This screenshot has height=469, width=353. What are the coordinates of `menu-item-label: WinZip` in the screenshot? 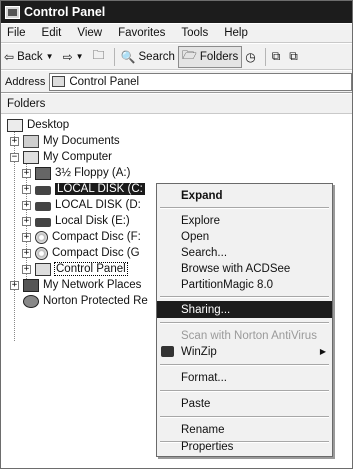 It's located at (199, 351).